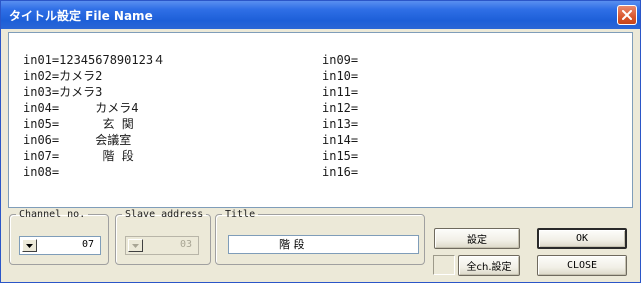  What do you see at coordinates (60, 245) in the screenshot?
I see `channel-select: 07` at bounding box center [60, 245].